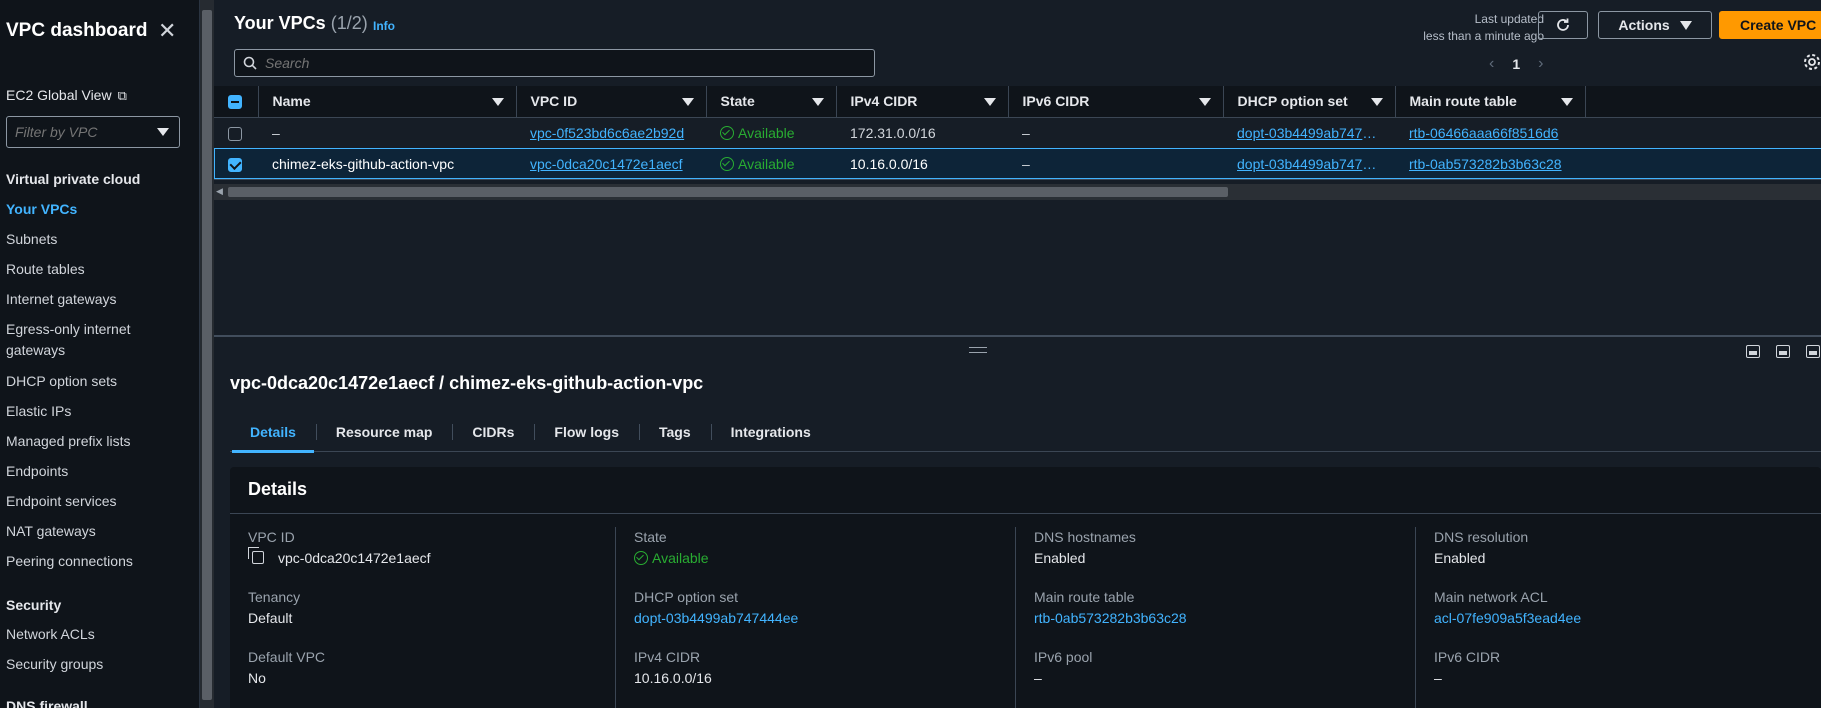 The image size is (1821, 708). I want to click on select-all-checkbox-cell, so click(236, 102).